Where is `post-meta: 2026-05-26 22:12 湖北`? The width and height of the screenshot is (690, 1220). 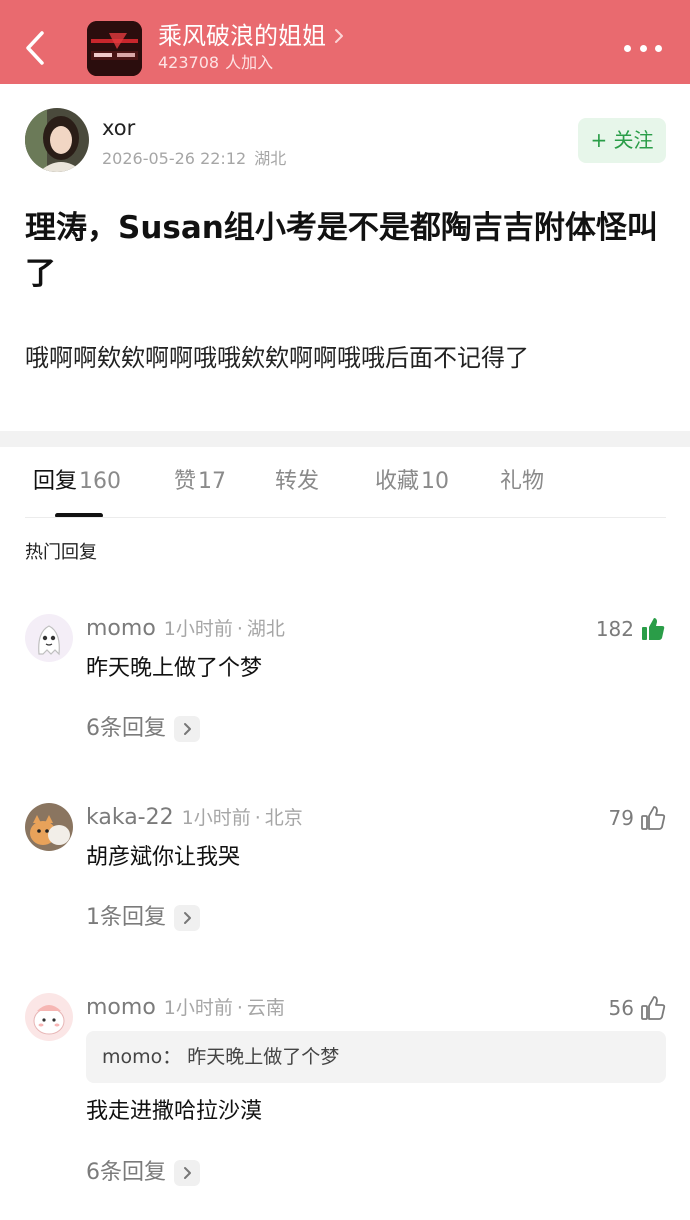 post-meta: 2026-05-26 22:12 湖北 is located at coordinates (194, 159).